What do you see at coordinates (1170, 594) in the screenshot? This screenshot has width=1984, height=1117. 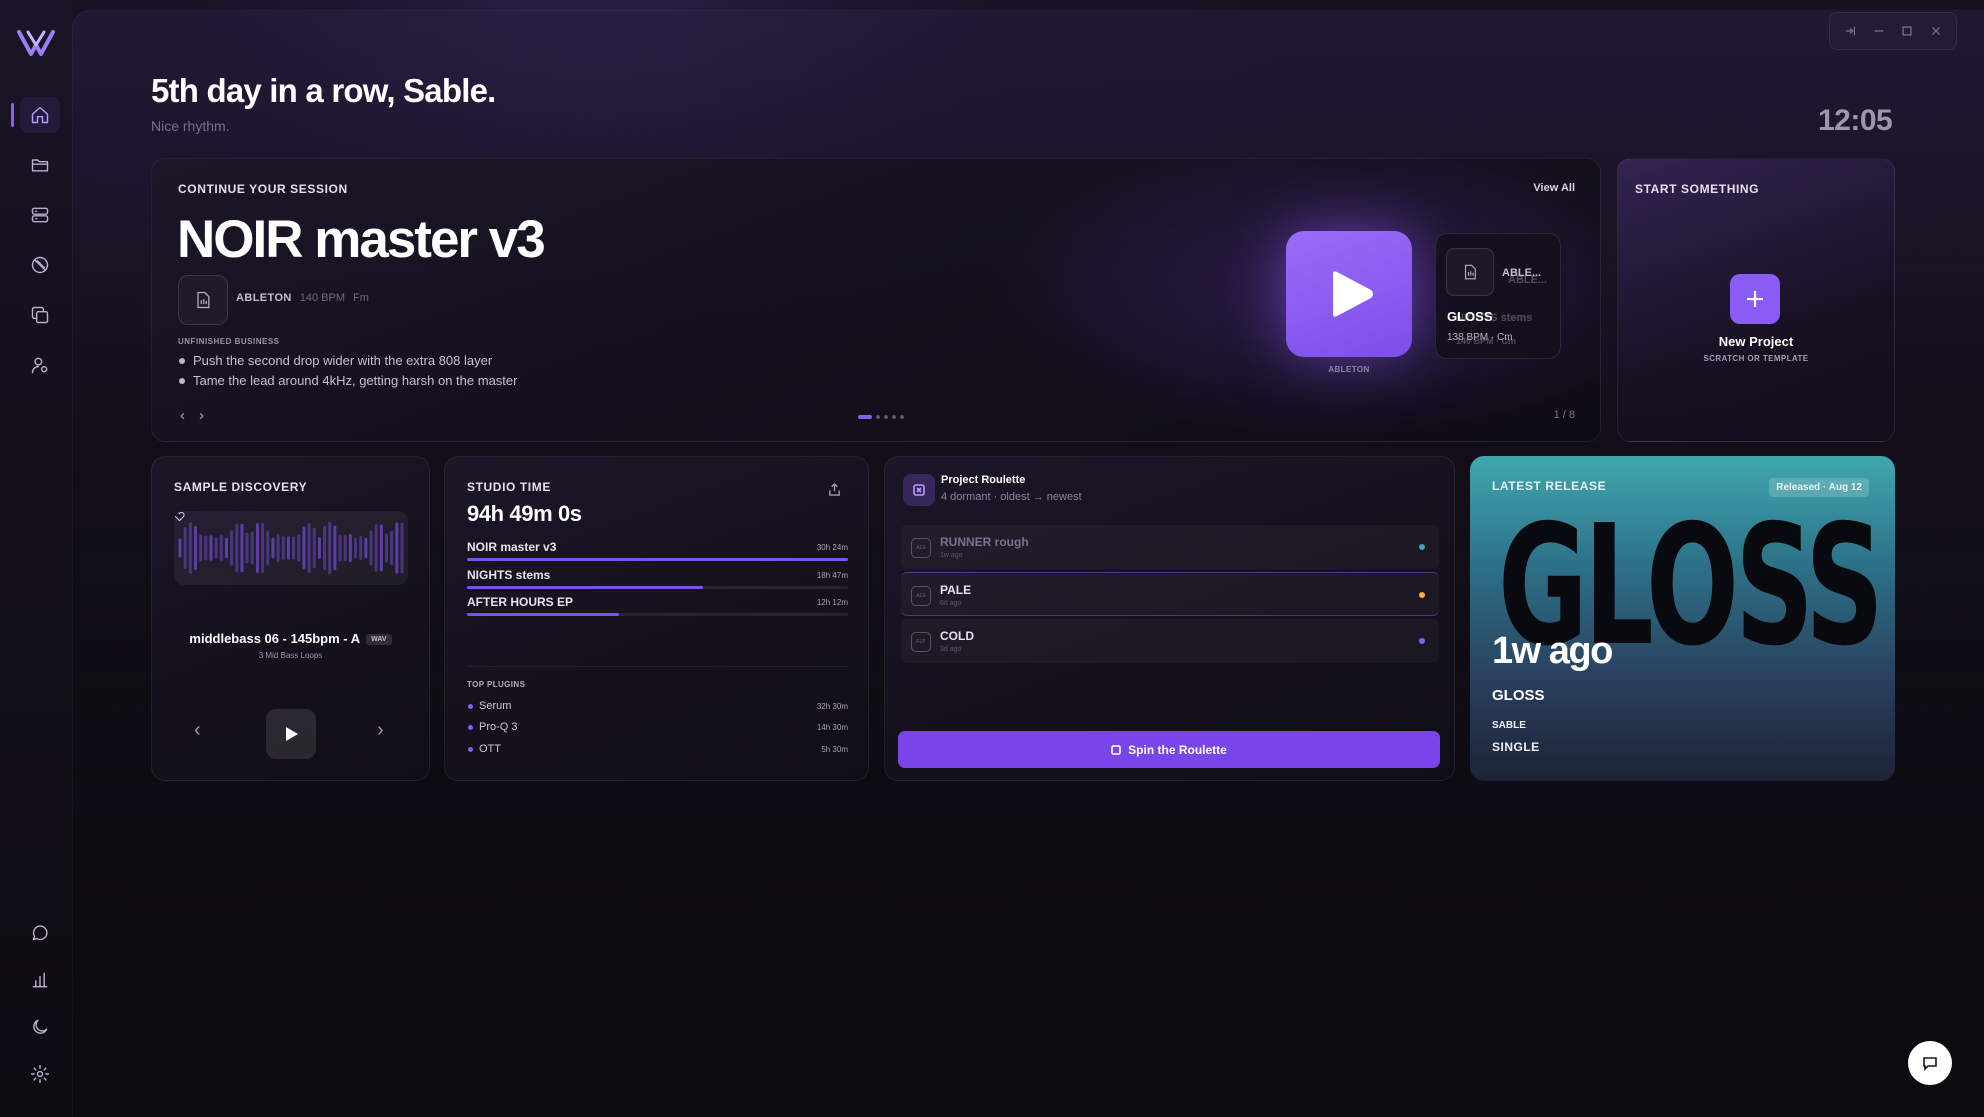 I see `roulette-item: ALS PALE 6d ago` at bounding box center [1170, 594].